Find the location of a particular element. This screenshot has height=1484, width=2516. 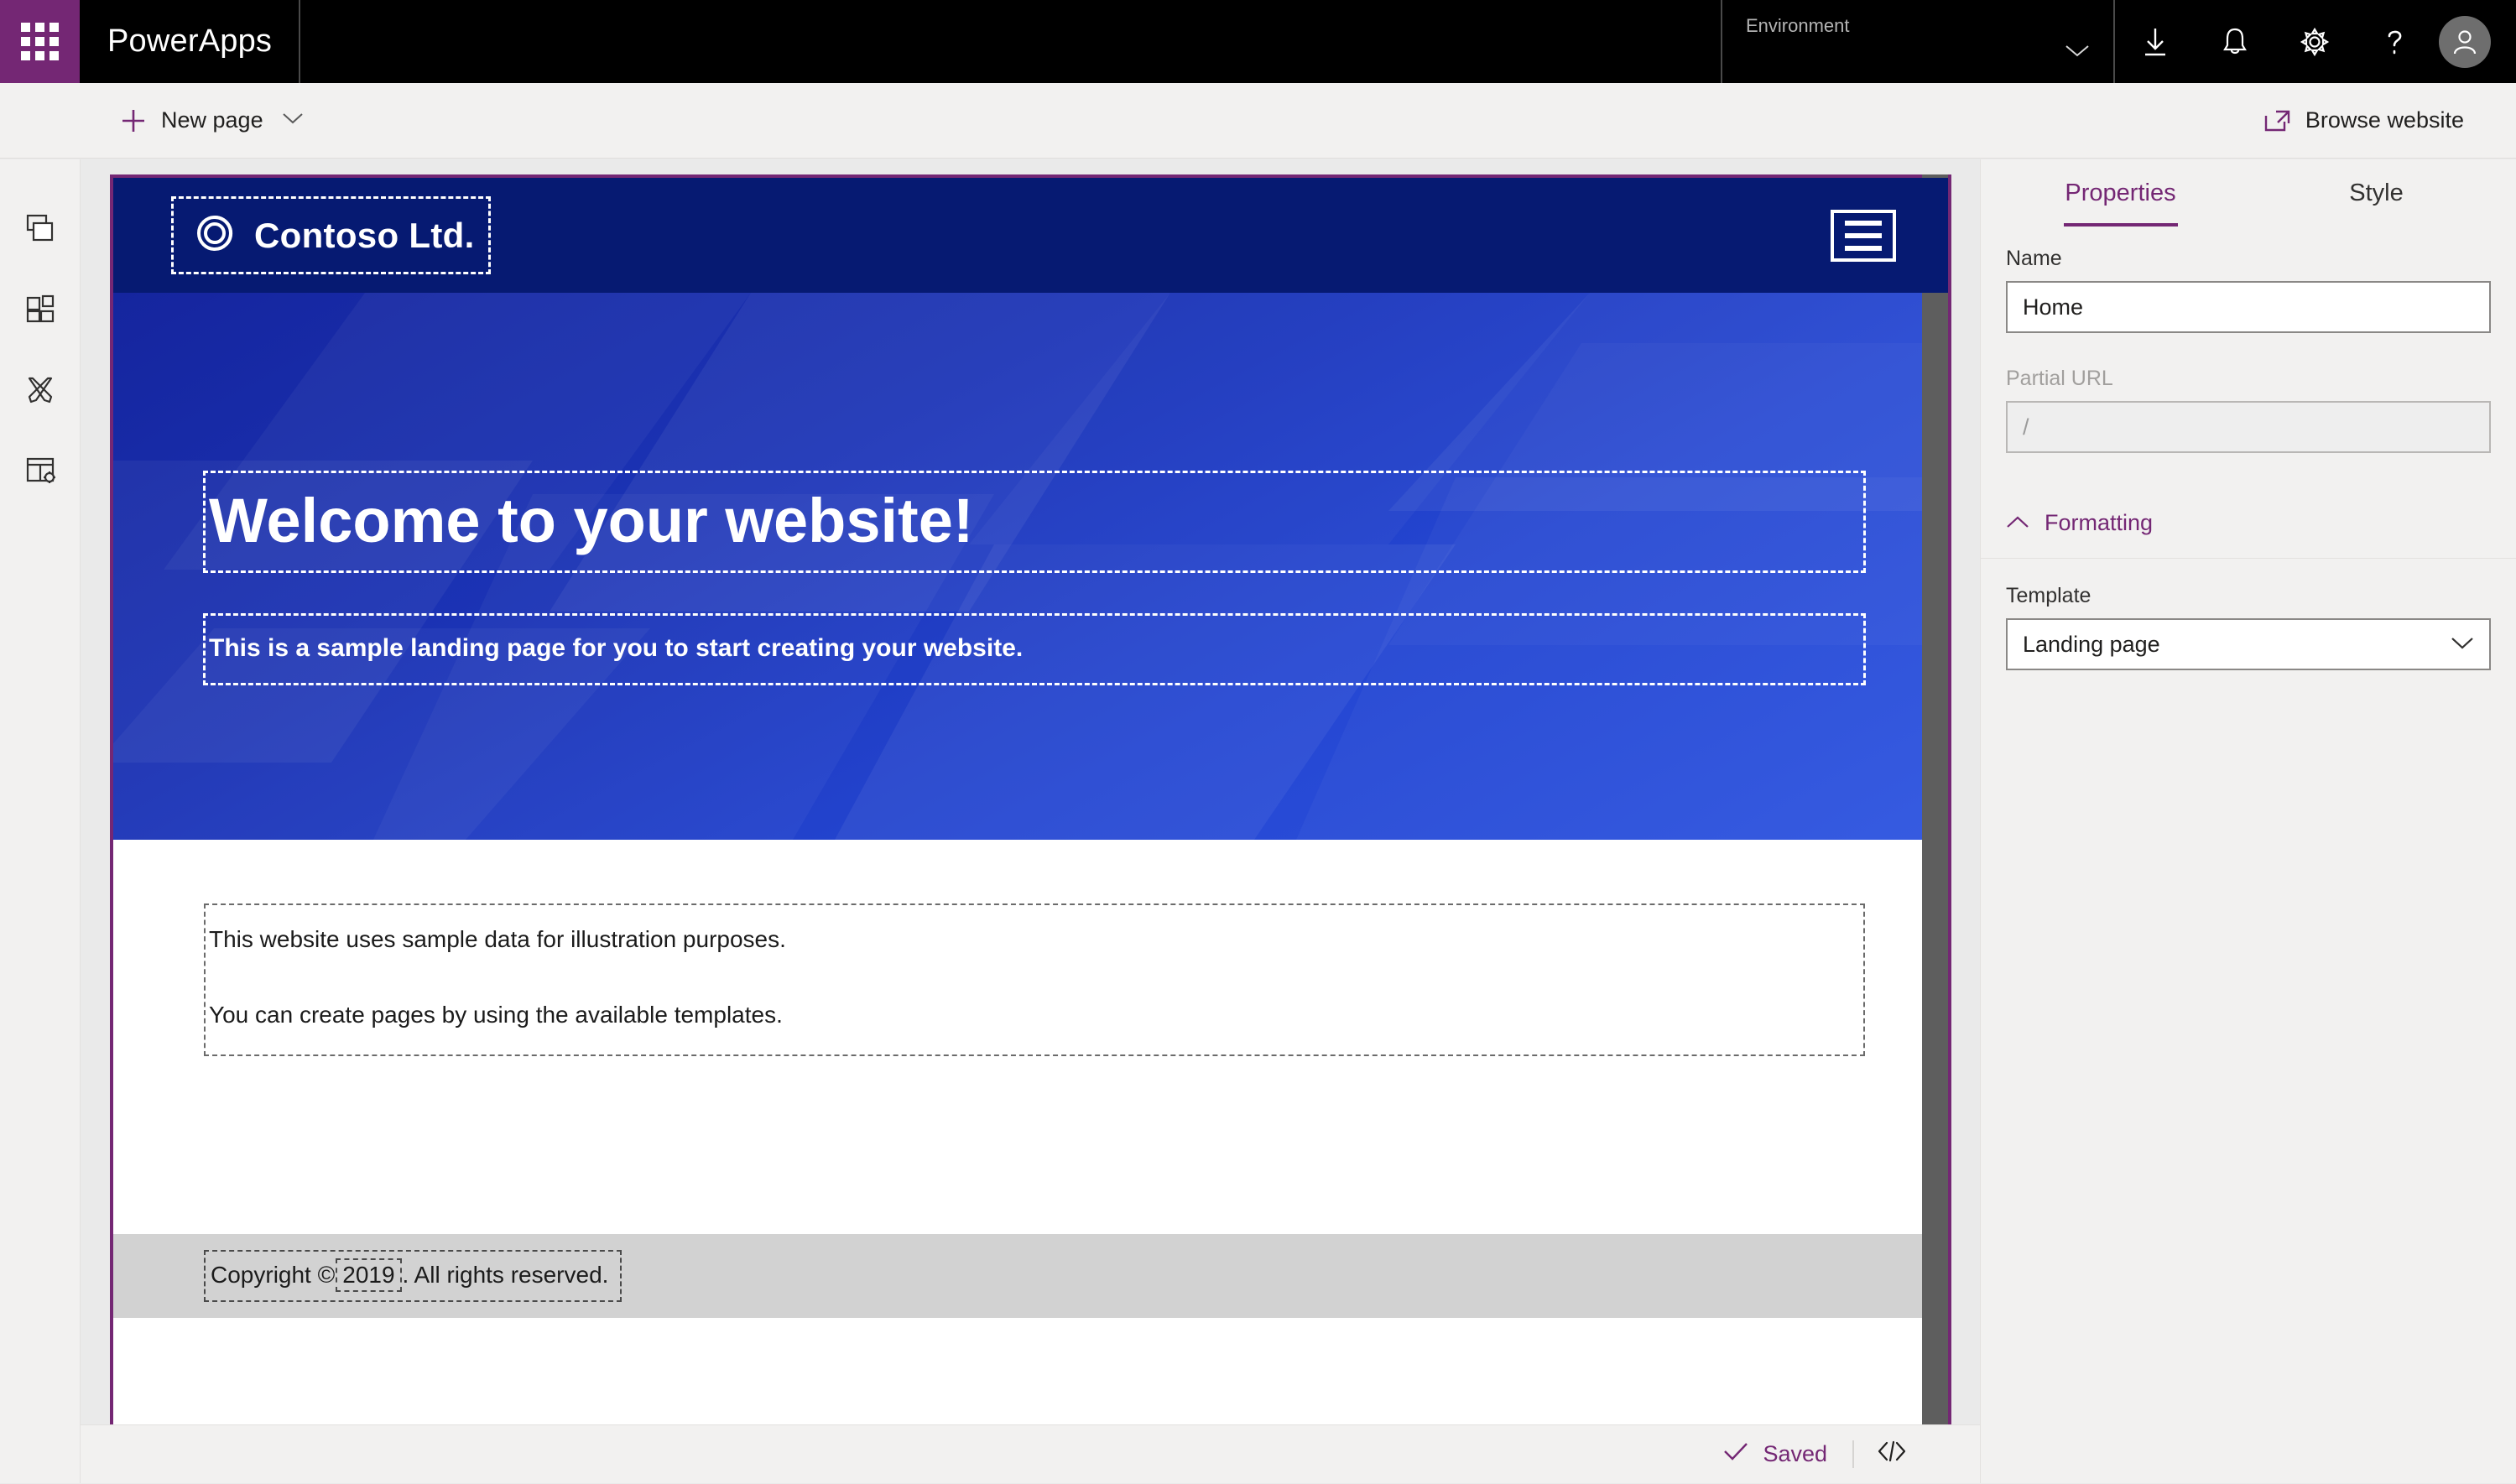

formatting-section-header: Formatting is located at coordinates (2248, 523).